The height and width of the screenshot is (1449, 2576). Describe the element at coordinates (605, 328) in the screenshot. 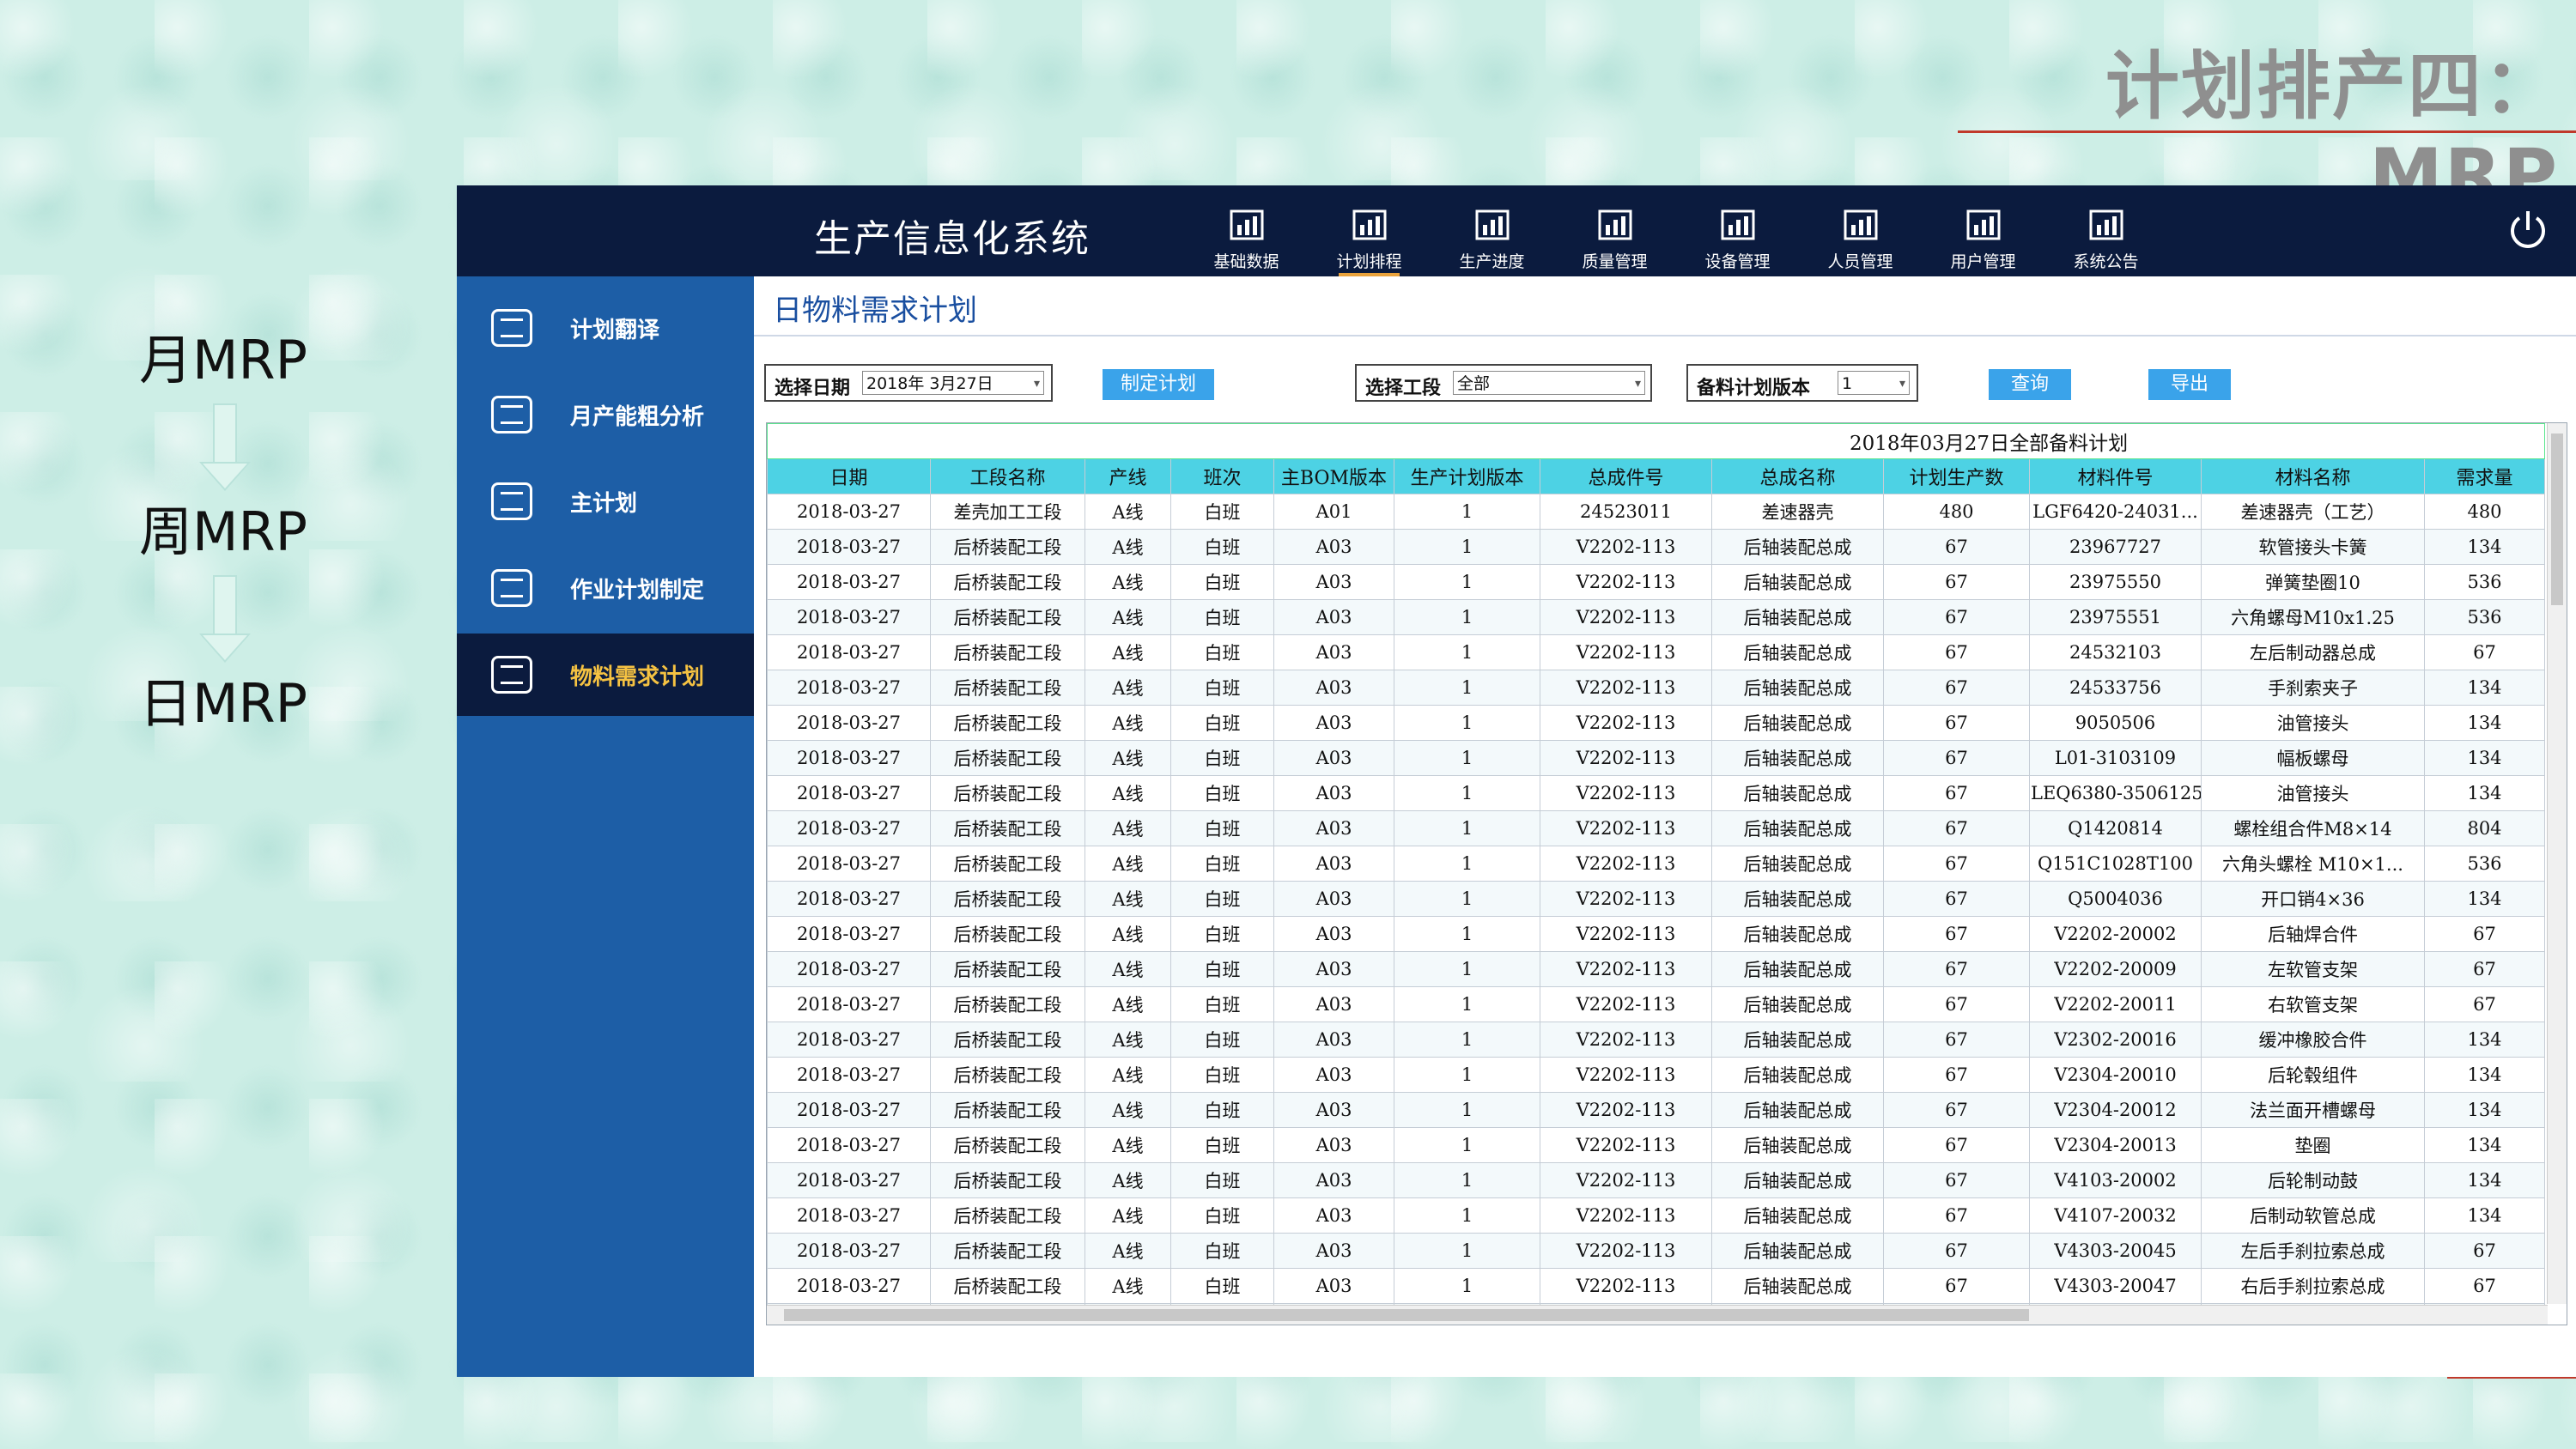

I see `sidebar-item-0: 计划翻译` at that location.